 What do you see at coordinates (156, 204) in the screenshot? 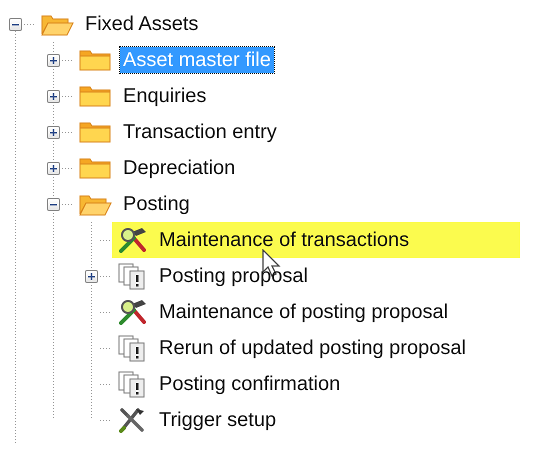
I see `tree-item: Posting` at bounding box center [156, 204].